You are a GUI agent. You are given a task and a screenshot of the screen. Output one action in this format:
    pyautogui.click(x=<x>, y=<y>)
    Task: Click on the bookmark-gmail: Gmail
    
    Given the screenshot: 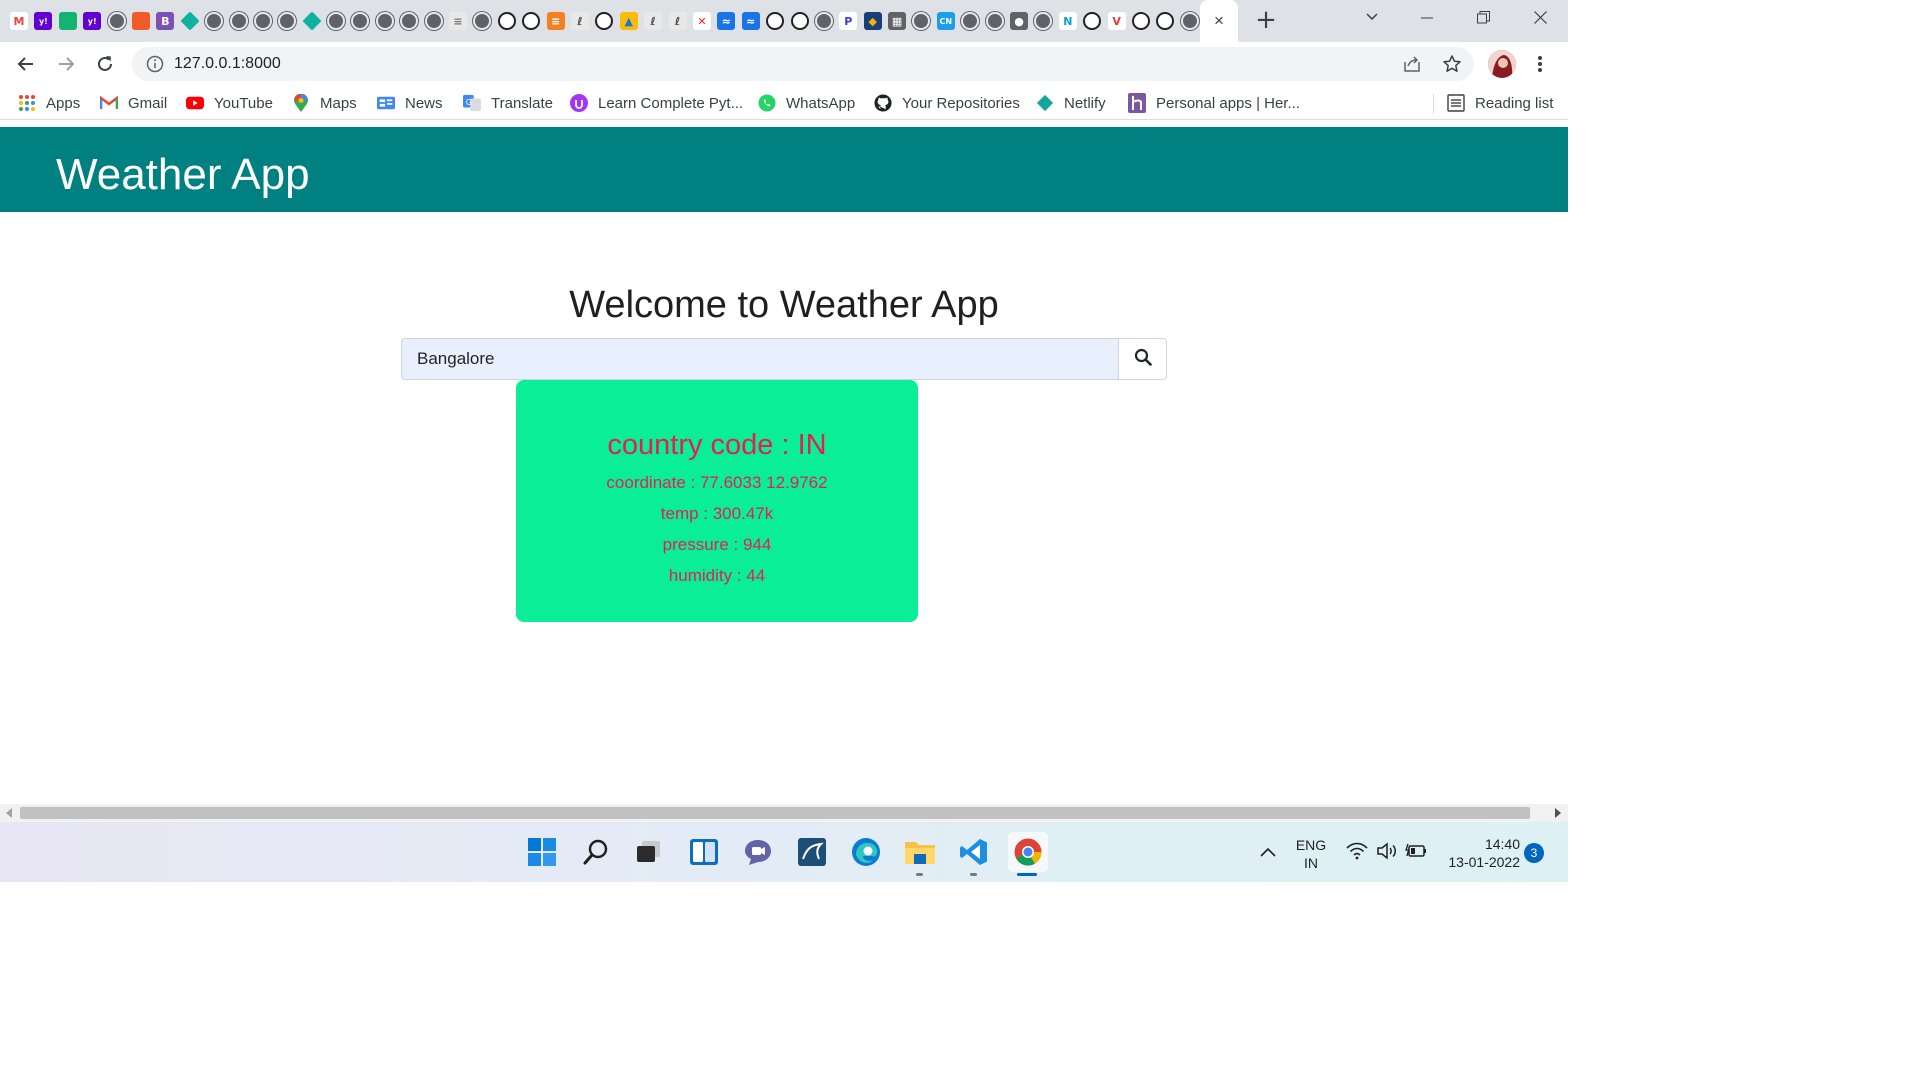 What is the action you would take?
    pyautogui.click(x=133, y=103)
    